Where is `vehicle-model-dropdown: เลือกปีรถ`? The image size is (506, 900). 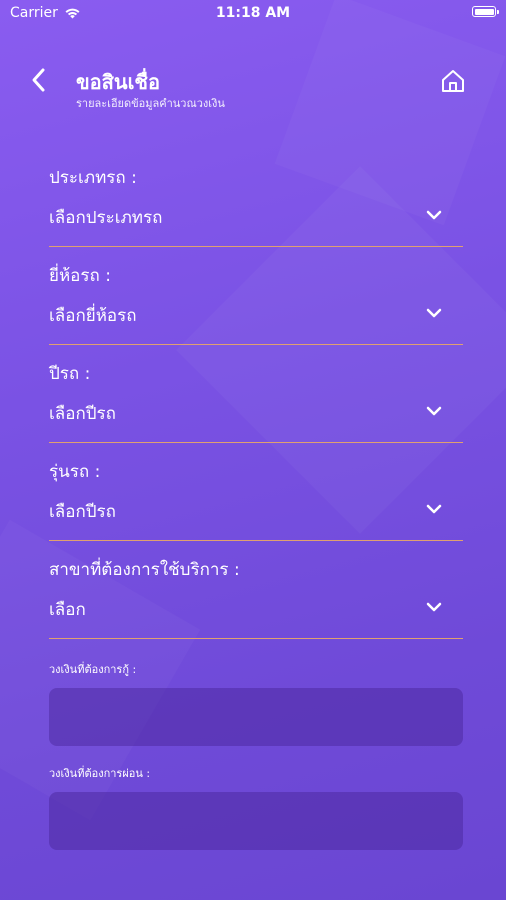
vehicle-model-dropdown: เลือกปีรถ is located at coordinates (256, 517).